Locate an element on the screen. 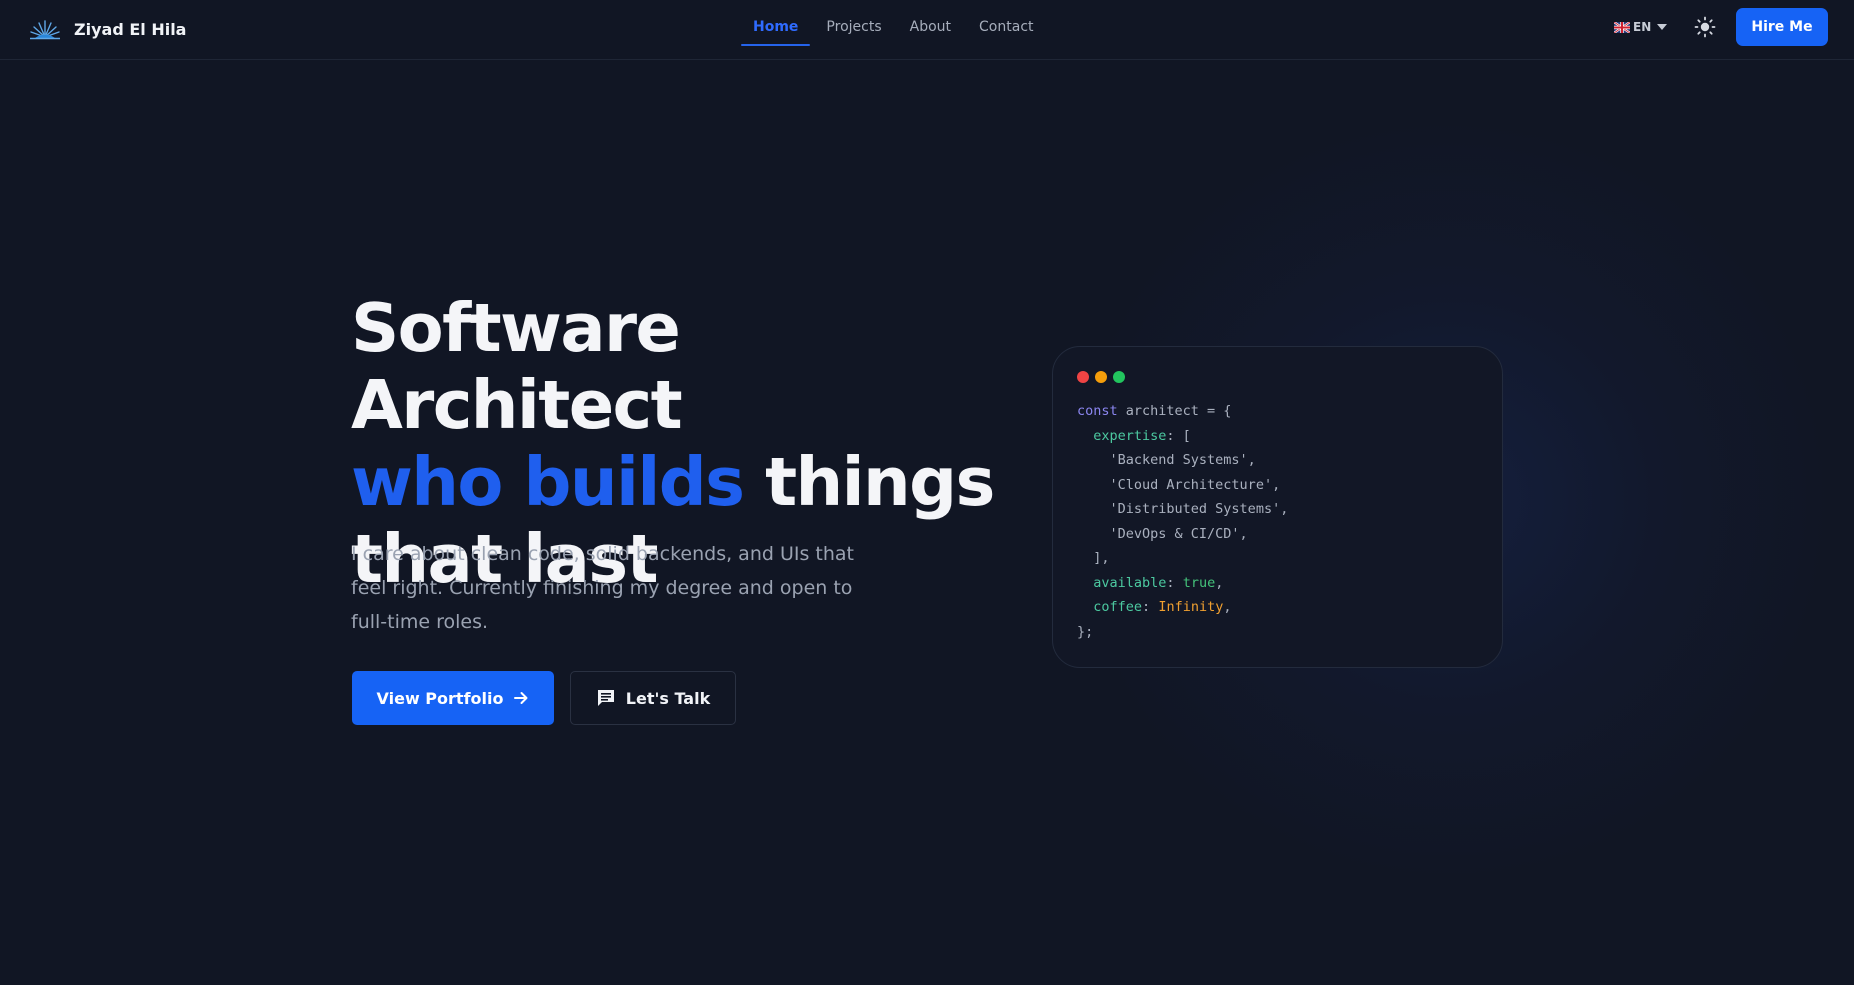 The width and height of the screenshot is (1854, 985). arrow-right-icon is located at coordinates (521, 698).